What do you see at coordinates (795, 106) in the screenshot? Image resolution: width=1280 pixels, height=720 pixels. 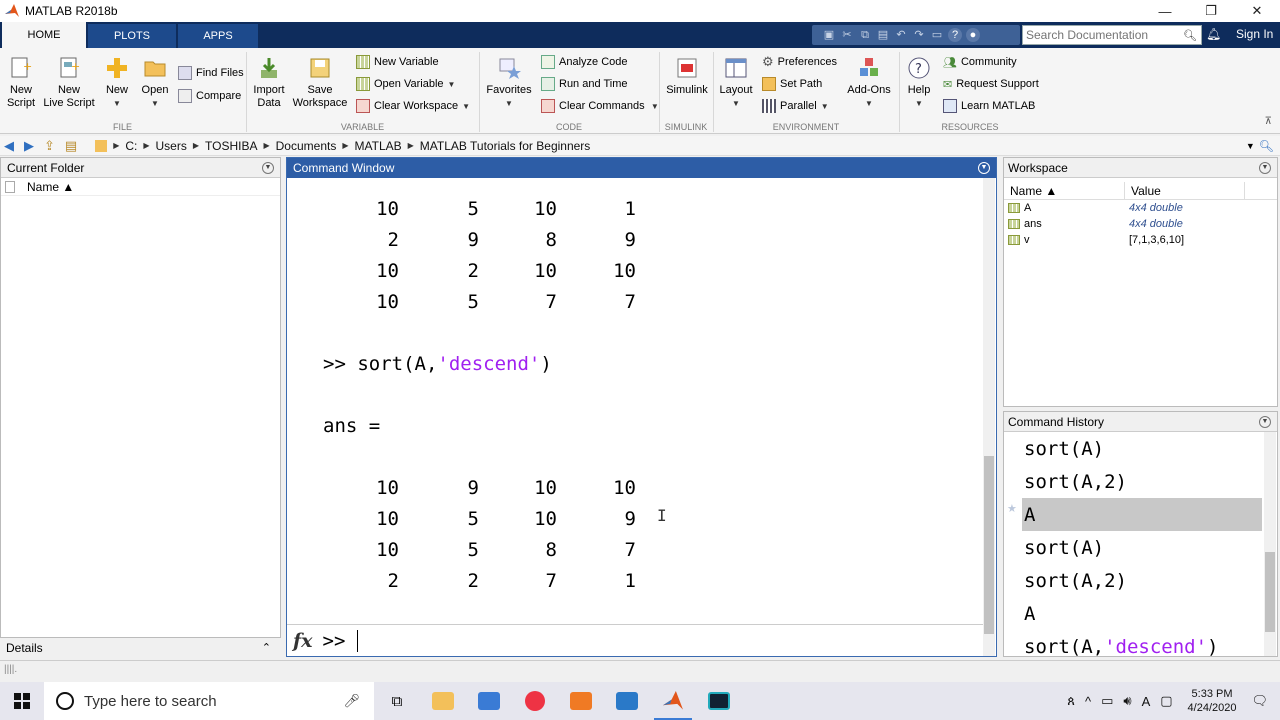 I see `parallel-button: Parallel ▼` at bounding box center [795, 106].